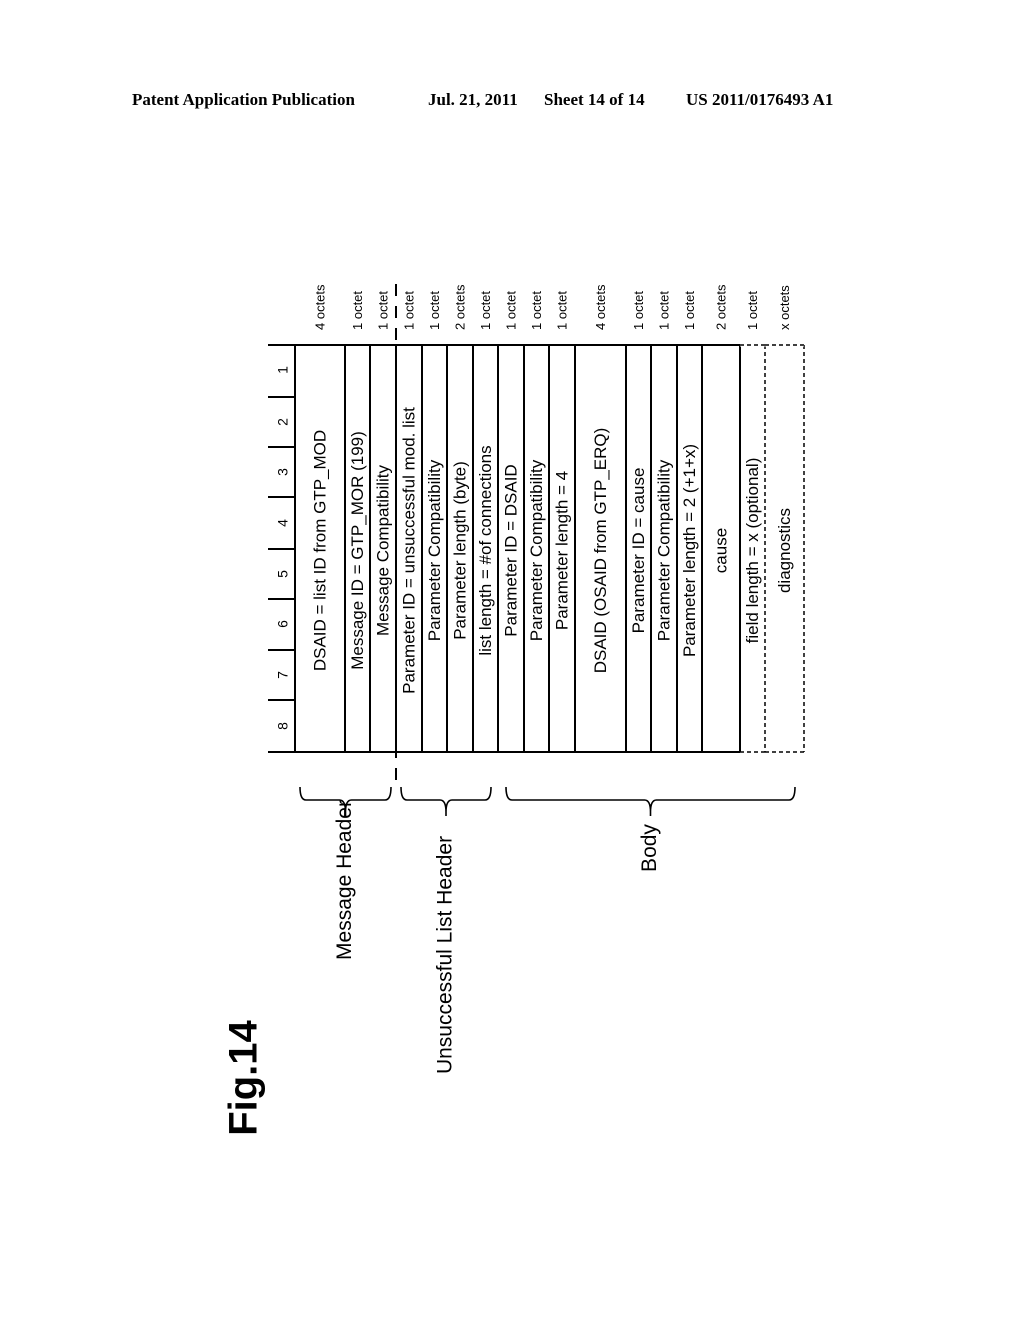  I want to click on bit-number: 1, so click(283, 370).